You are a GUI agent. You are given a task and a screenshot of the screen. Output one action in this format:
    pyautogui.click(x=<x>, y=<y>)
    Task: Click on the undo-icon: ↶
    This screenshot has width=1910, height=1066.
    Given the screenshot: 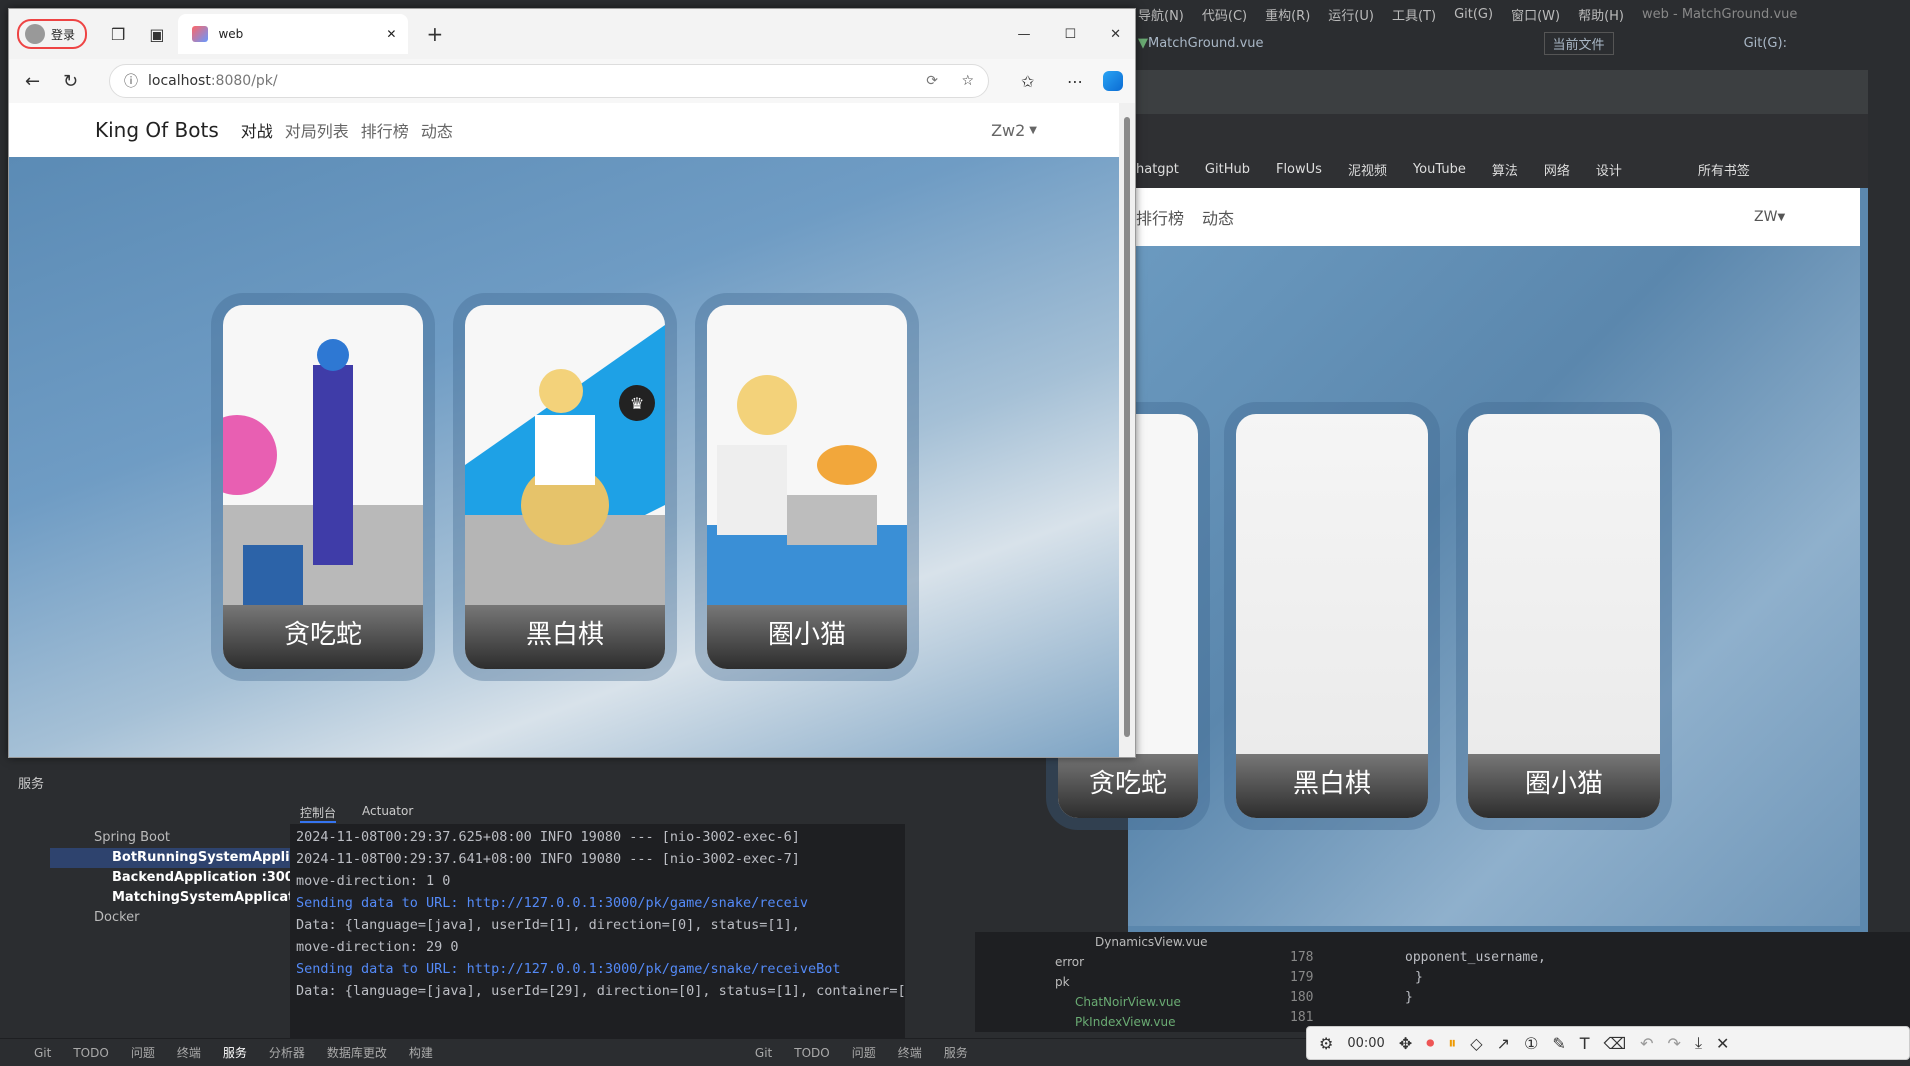 What is the action you would take?
    pyautogui.click(x=1646, y=1043)
    